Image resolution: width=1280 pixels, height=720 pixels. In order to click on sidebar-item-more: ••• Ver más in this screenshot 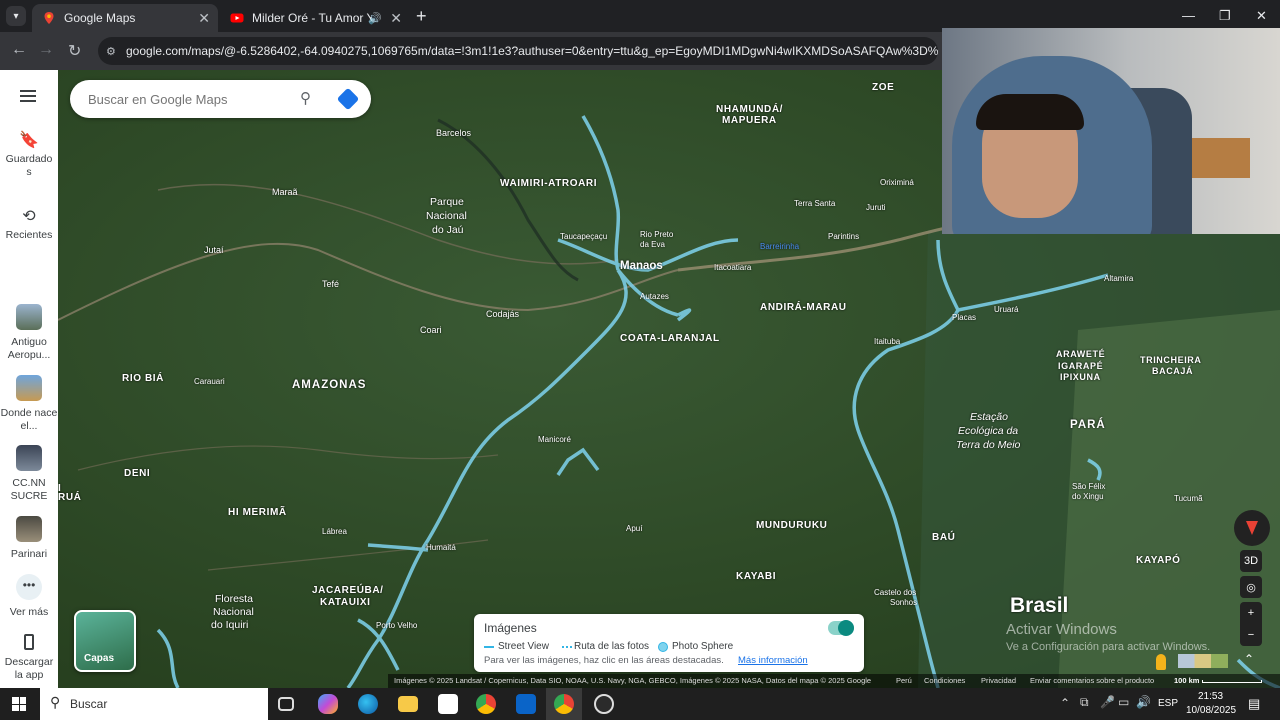, I will do `click(29, 596)`.